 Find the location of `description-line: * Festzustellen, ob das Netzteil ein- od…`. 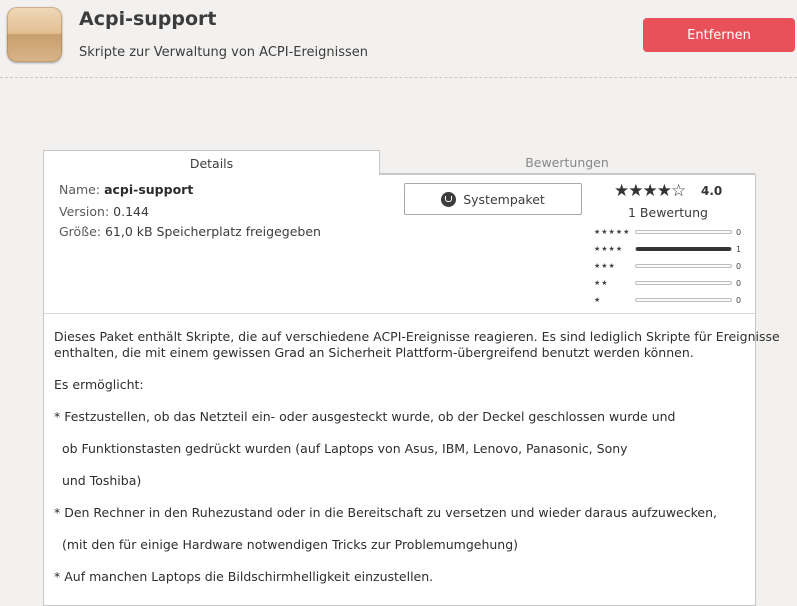

description-line: * Festzustellen, ob das Netzteil ein- od… is located at coordinates (365, 416).